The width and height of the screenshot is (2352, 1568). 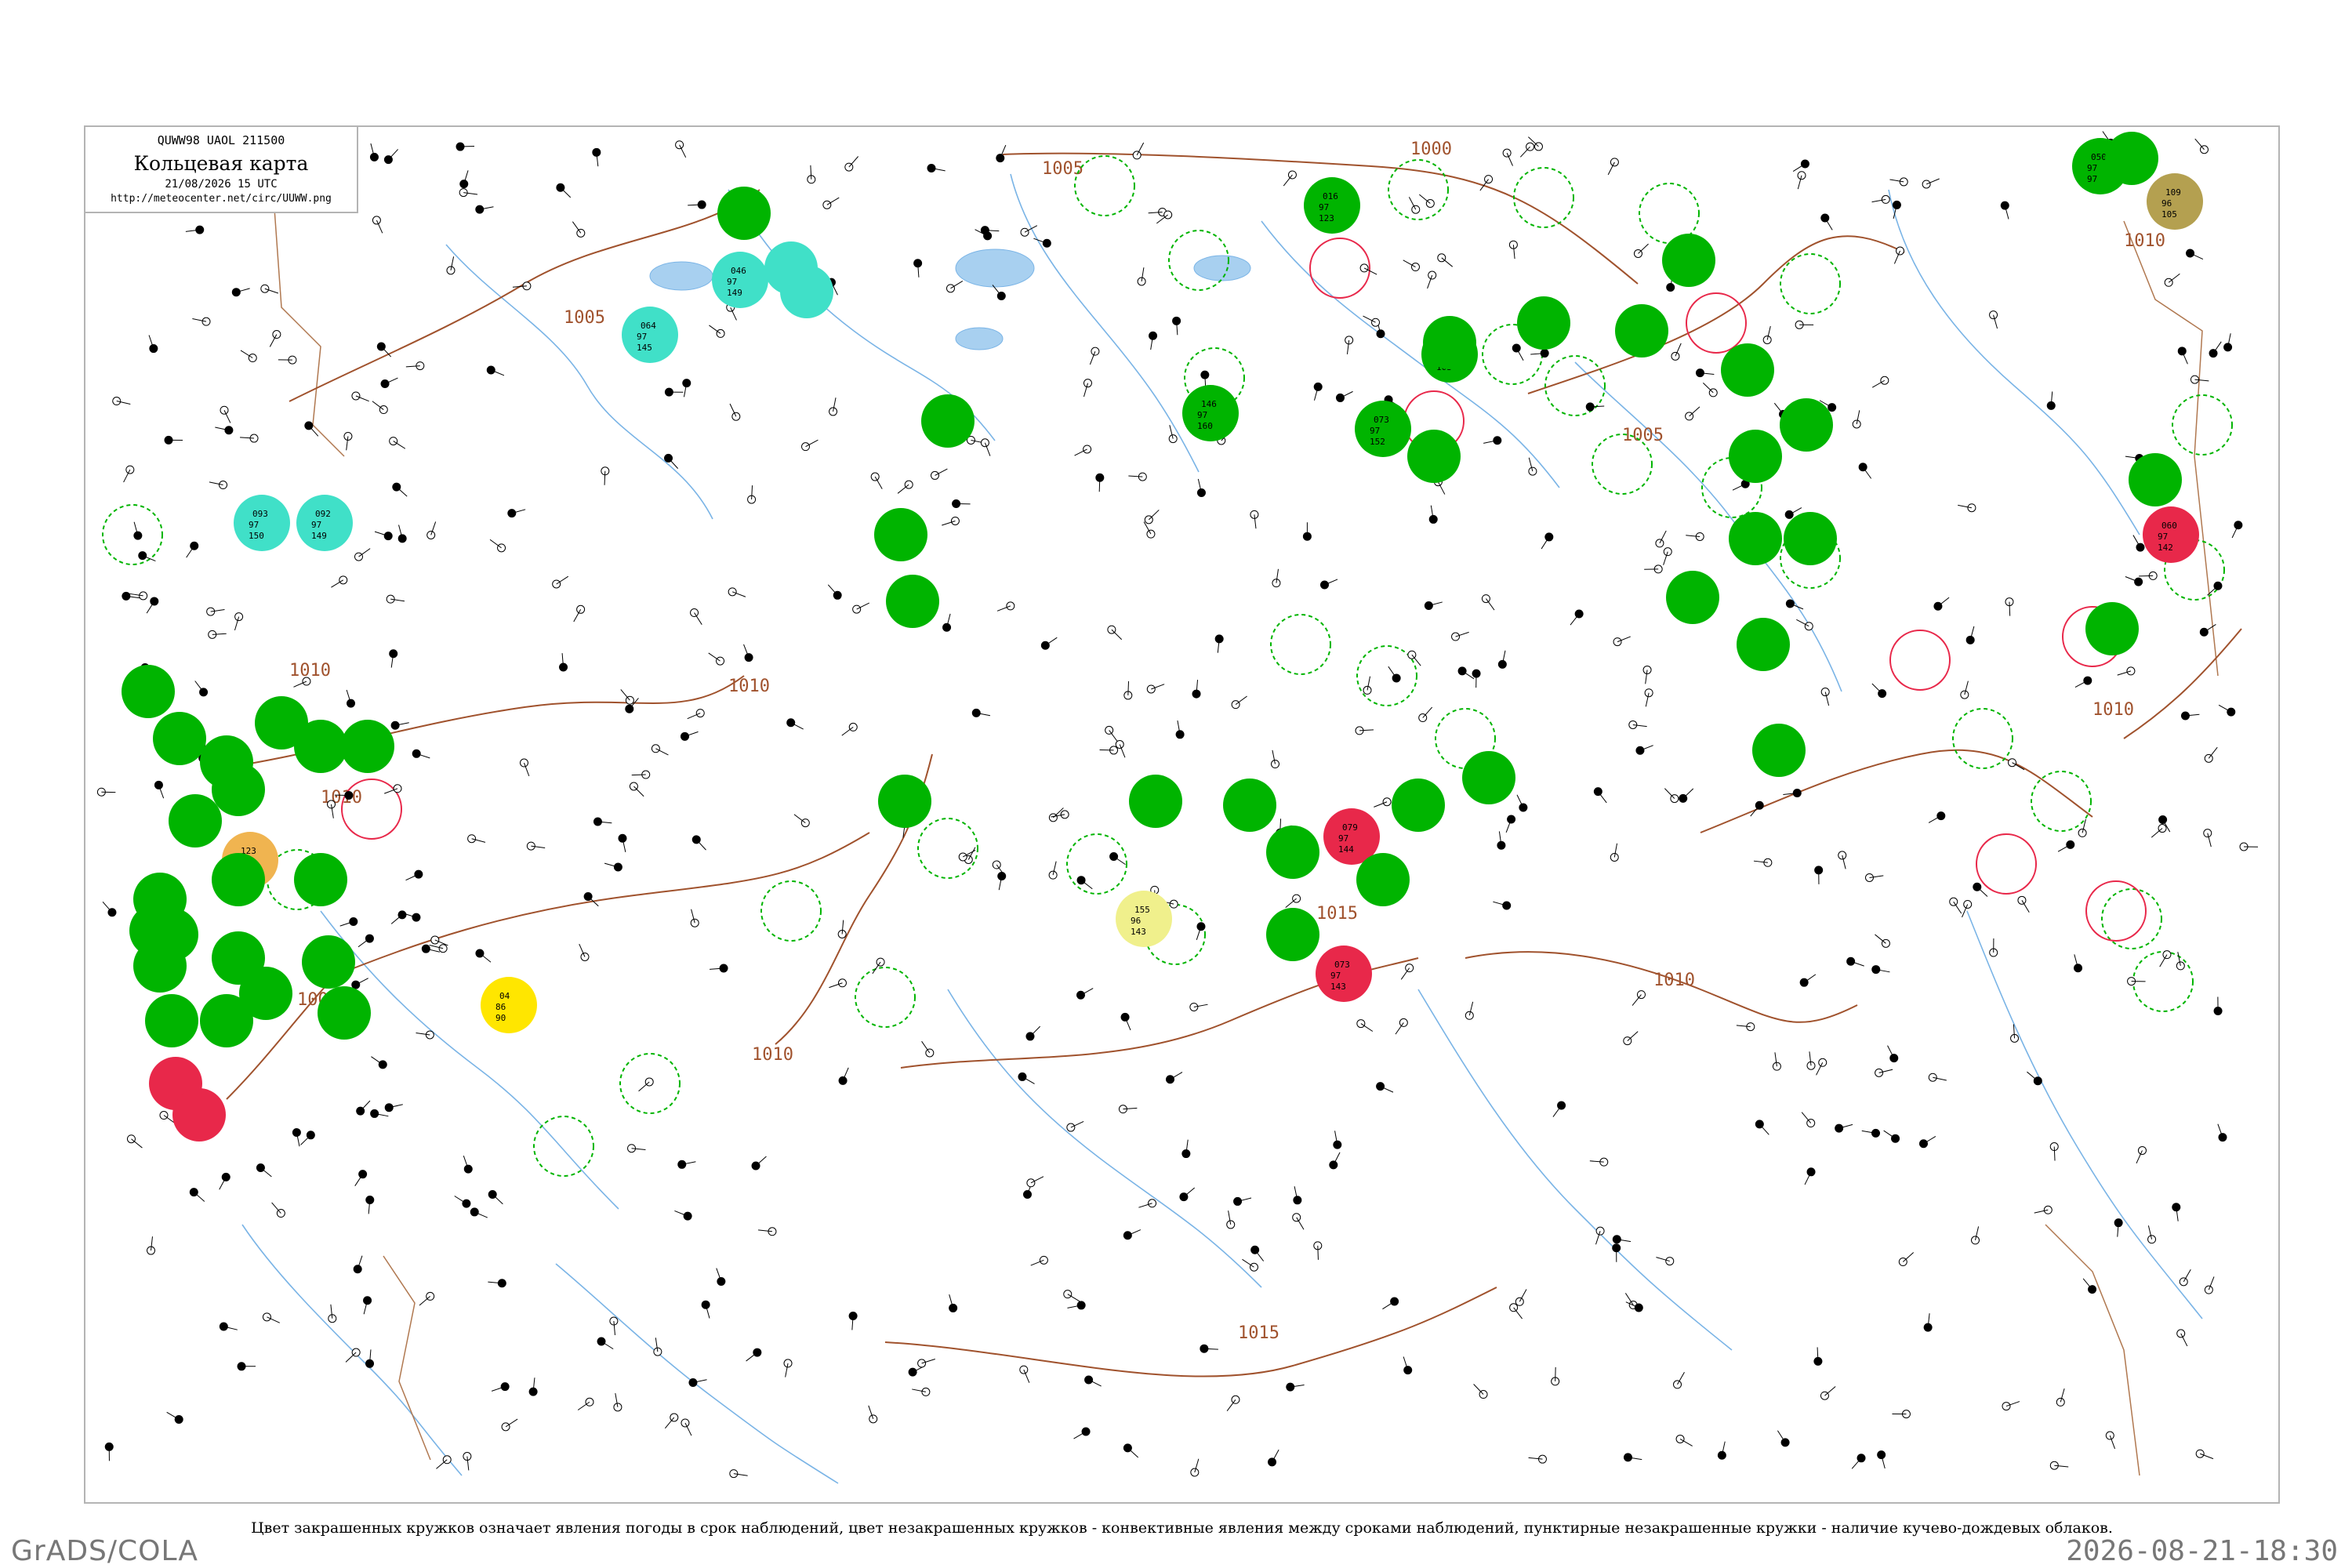 What do you see at coordinates (221, 184) in the screenshot?
I see `map-datetime: 21/08/2026 15 UTC` at bounding box center [221, 184].